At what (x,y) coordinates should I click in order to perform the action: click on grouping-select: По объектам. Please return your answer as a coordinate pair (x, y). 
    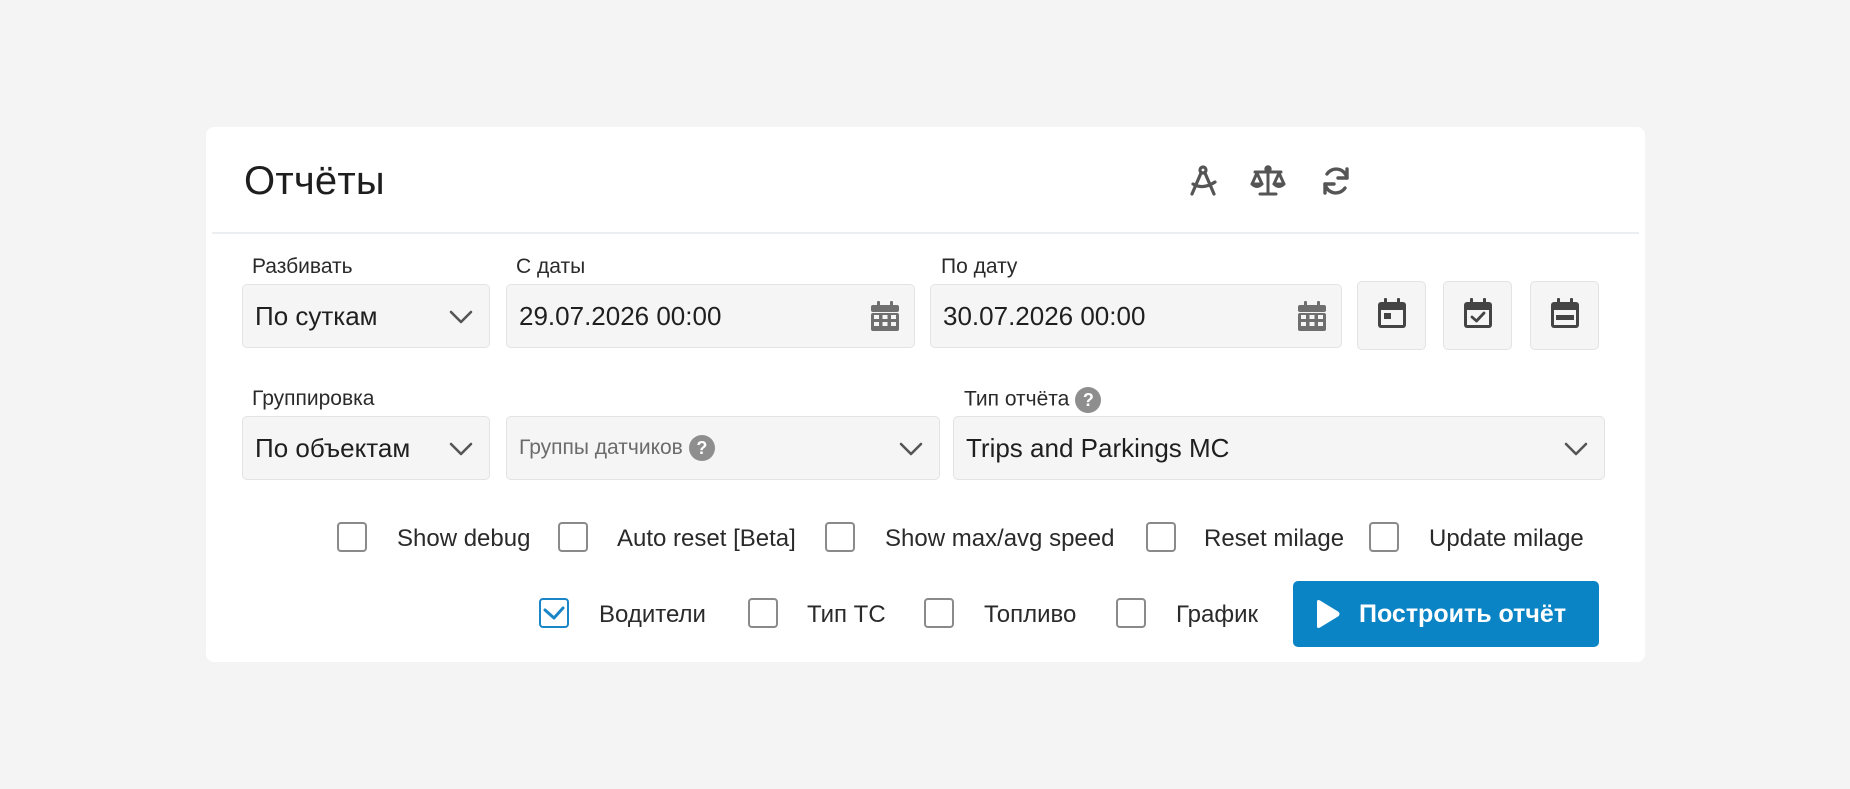
    Looking at the image, I should click on (366, 448).